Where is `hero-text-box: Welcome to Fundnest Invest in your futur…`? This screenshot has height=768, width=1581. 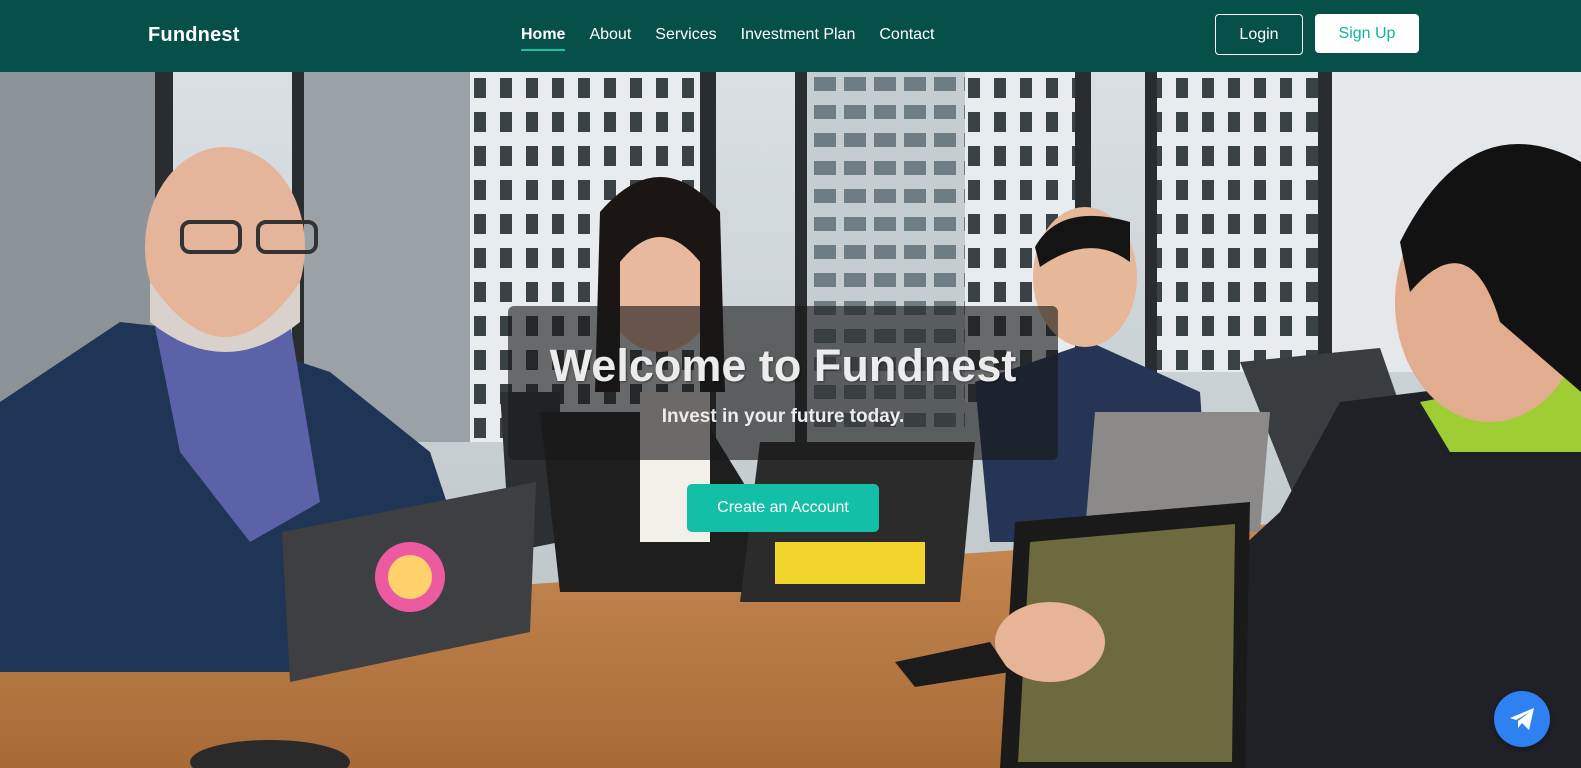
hero-text-box: Welcome to Fundnest Invest in your futur… is located at coordinates (783, 383).